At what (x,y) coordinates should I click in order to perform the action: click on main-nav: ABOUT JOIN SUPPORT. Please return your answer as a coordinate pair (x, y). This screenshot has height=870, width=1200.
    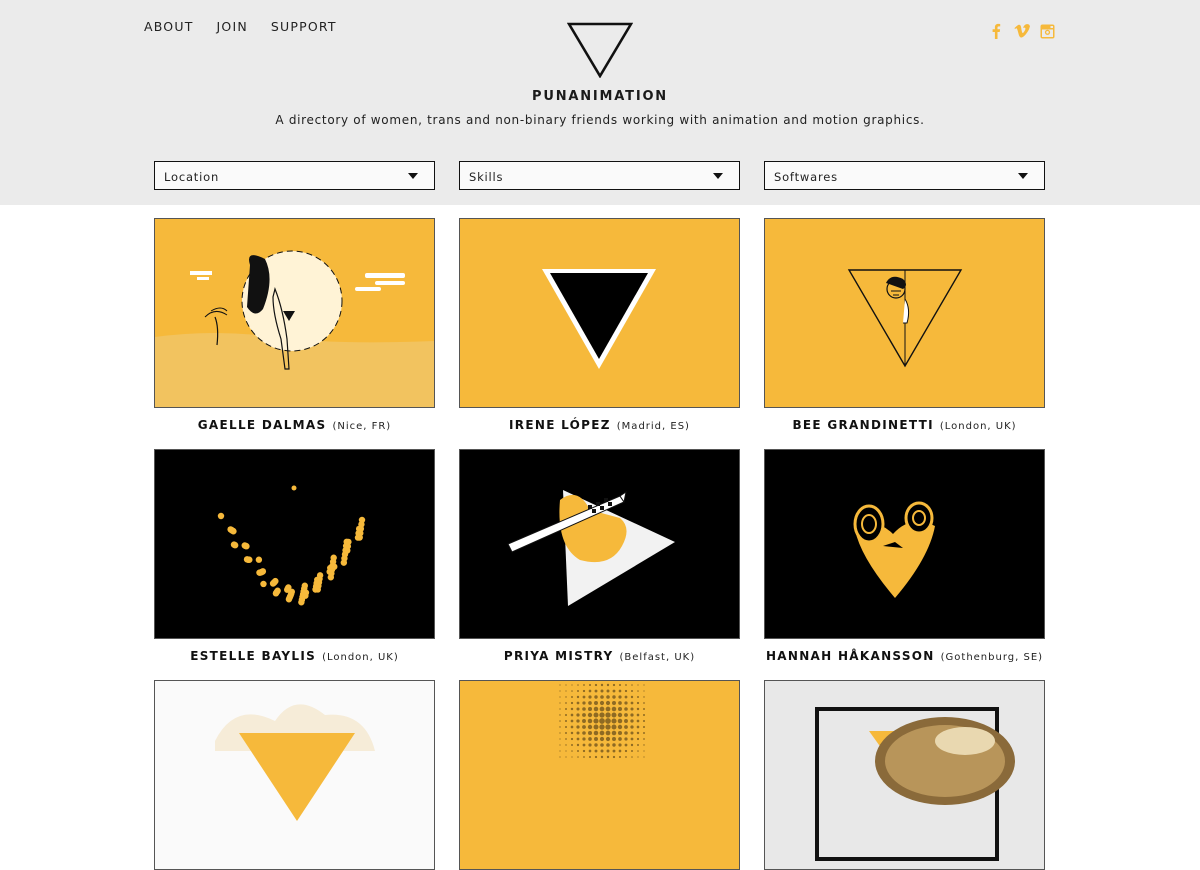
    Looking at the image, I should click on (252, 26).